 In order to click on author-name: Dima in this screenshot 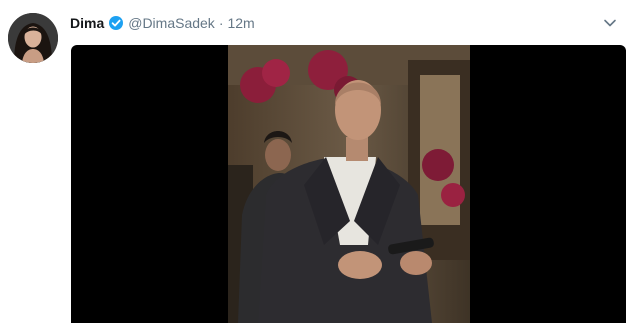, I will do `click(87, 23)`.